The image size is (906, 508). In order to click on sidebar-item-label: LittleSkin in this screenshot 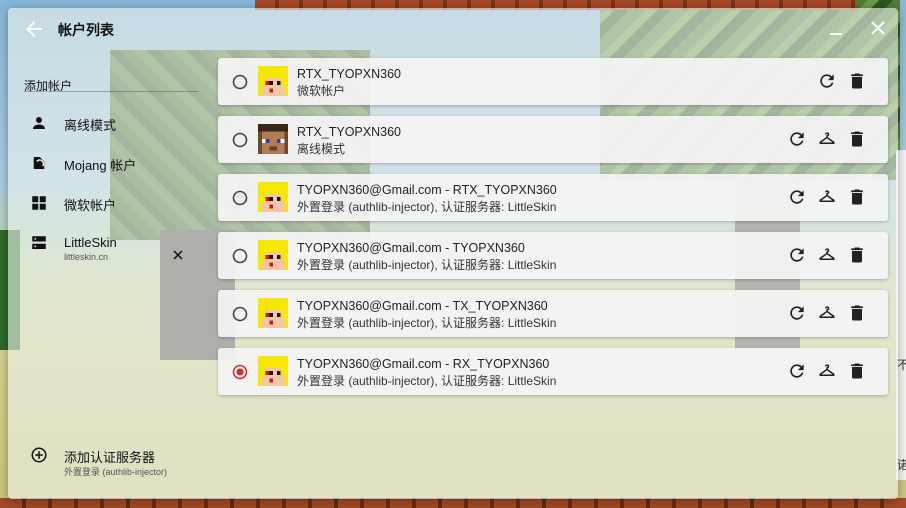, I will do `click(90, 242)`.